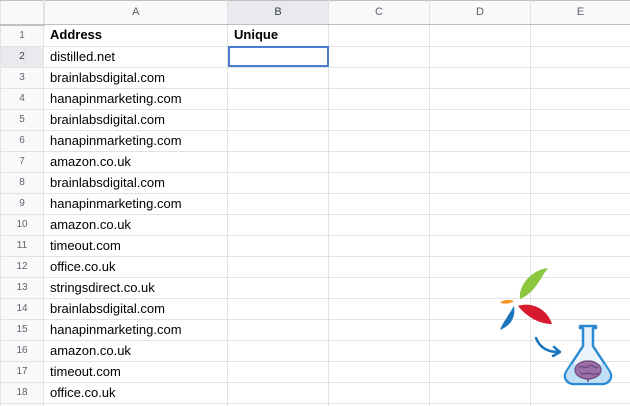 This screenshot has height=406, width=630. Describe the element at coordinates (22, 140) in the screenshot. I see `row-header: 6` at that location.